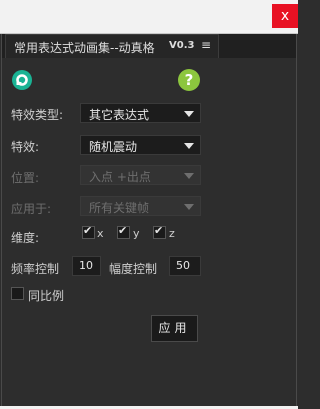 The height and width of the screenshot is (409, 320). I want to click on dimension-z-checkbox: ✔, so click(159, 231).